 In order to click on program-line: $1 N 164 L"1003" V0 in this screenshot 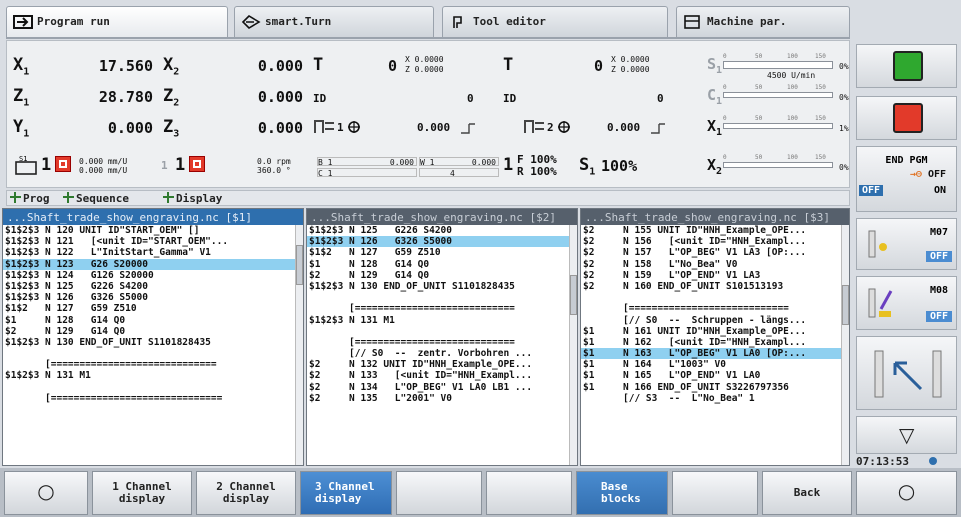, I will do `click(715, 364)`.